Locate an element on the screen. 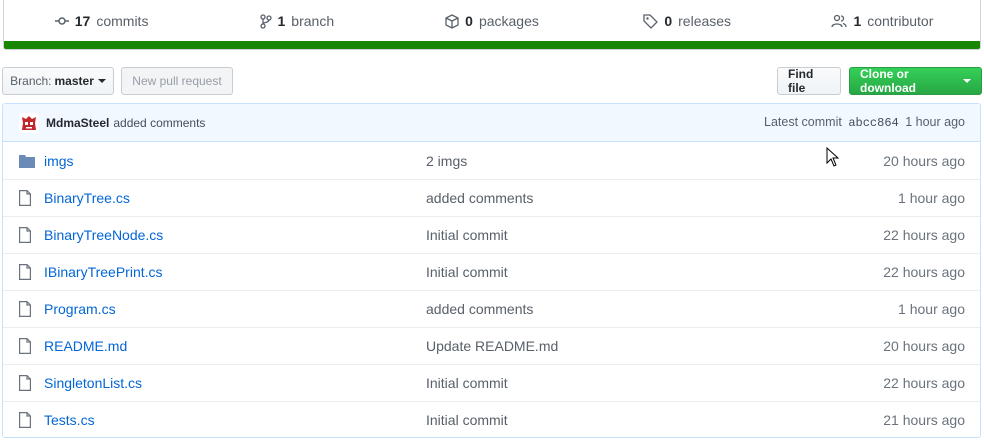 The image size is (984, 442). file-age: 21 hours ago is located at coordinates (924, 420).